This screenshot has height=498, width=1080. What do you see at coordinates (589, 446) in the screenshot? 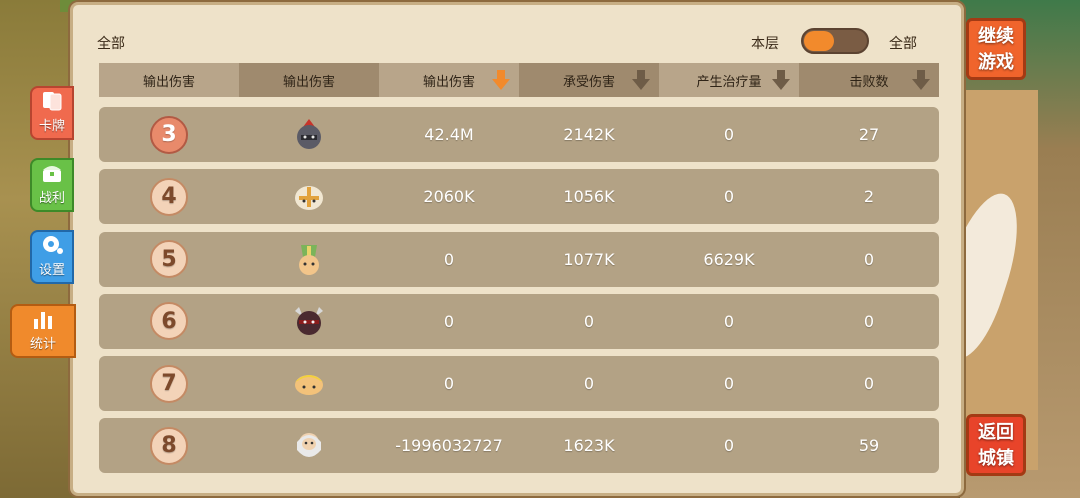
I see `damage-taken-value: 1623K` at bounding box center [589, 446].